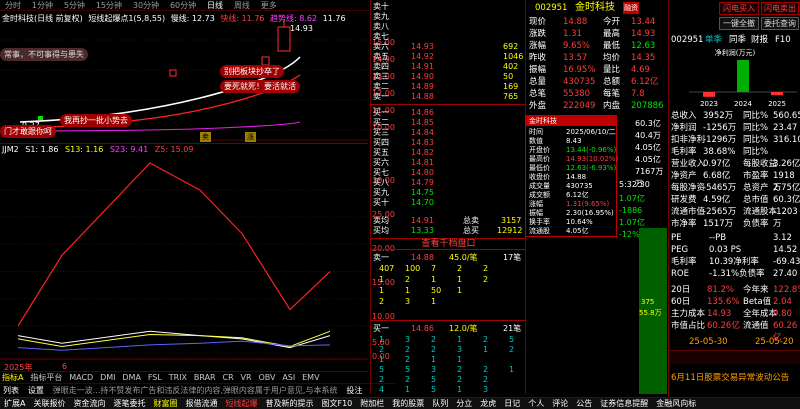  I want to click on fin-label: 同比%, so click(756, 152).